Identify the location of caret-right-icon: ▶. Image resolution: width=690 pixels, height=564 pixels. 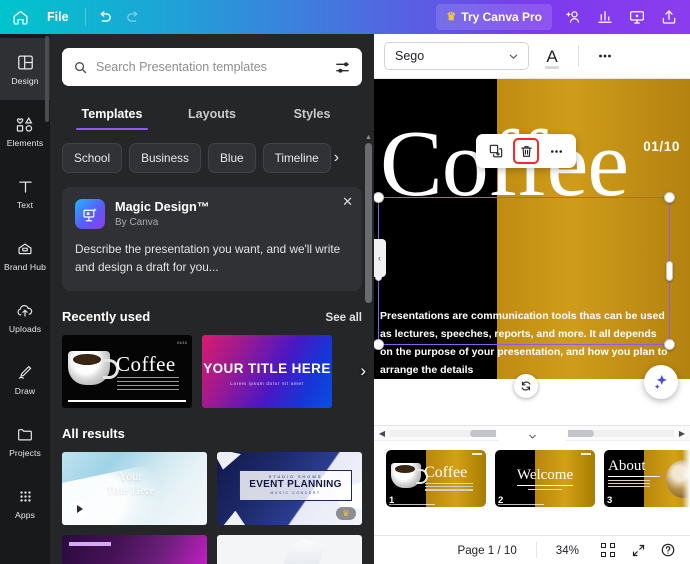
(682, 433).